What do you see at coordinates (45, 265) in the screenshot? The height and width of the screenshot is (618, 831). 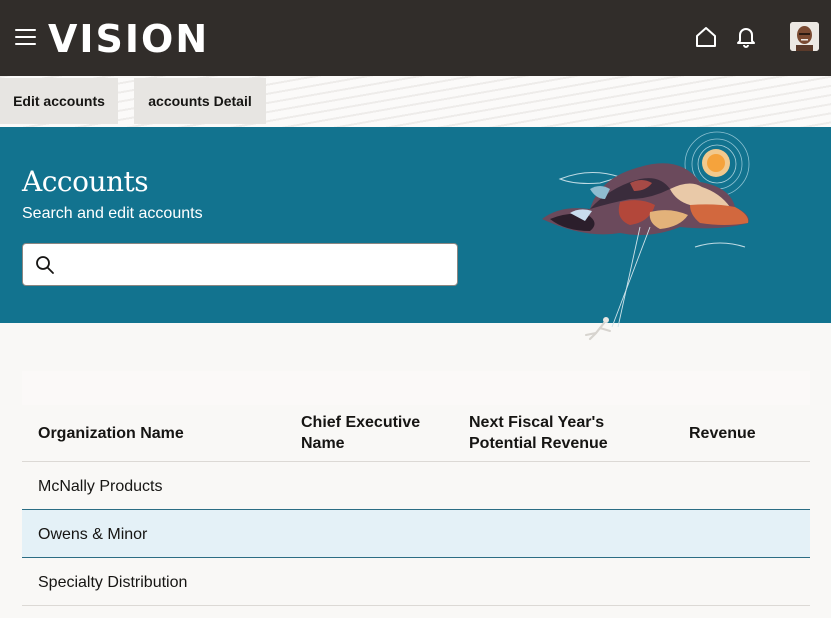 I see `search-icon` at bounding box center [45, 265].